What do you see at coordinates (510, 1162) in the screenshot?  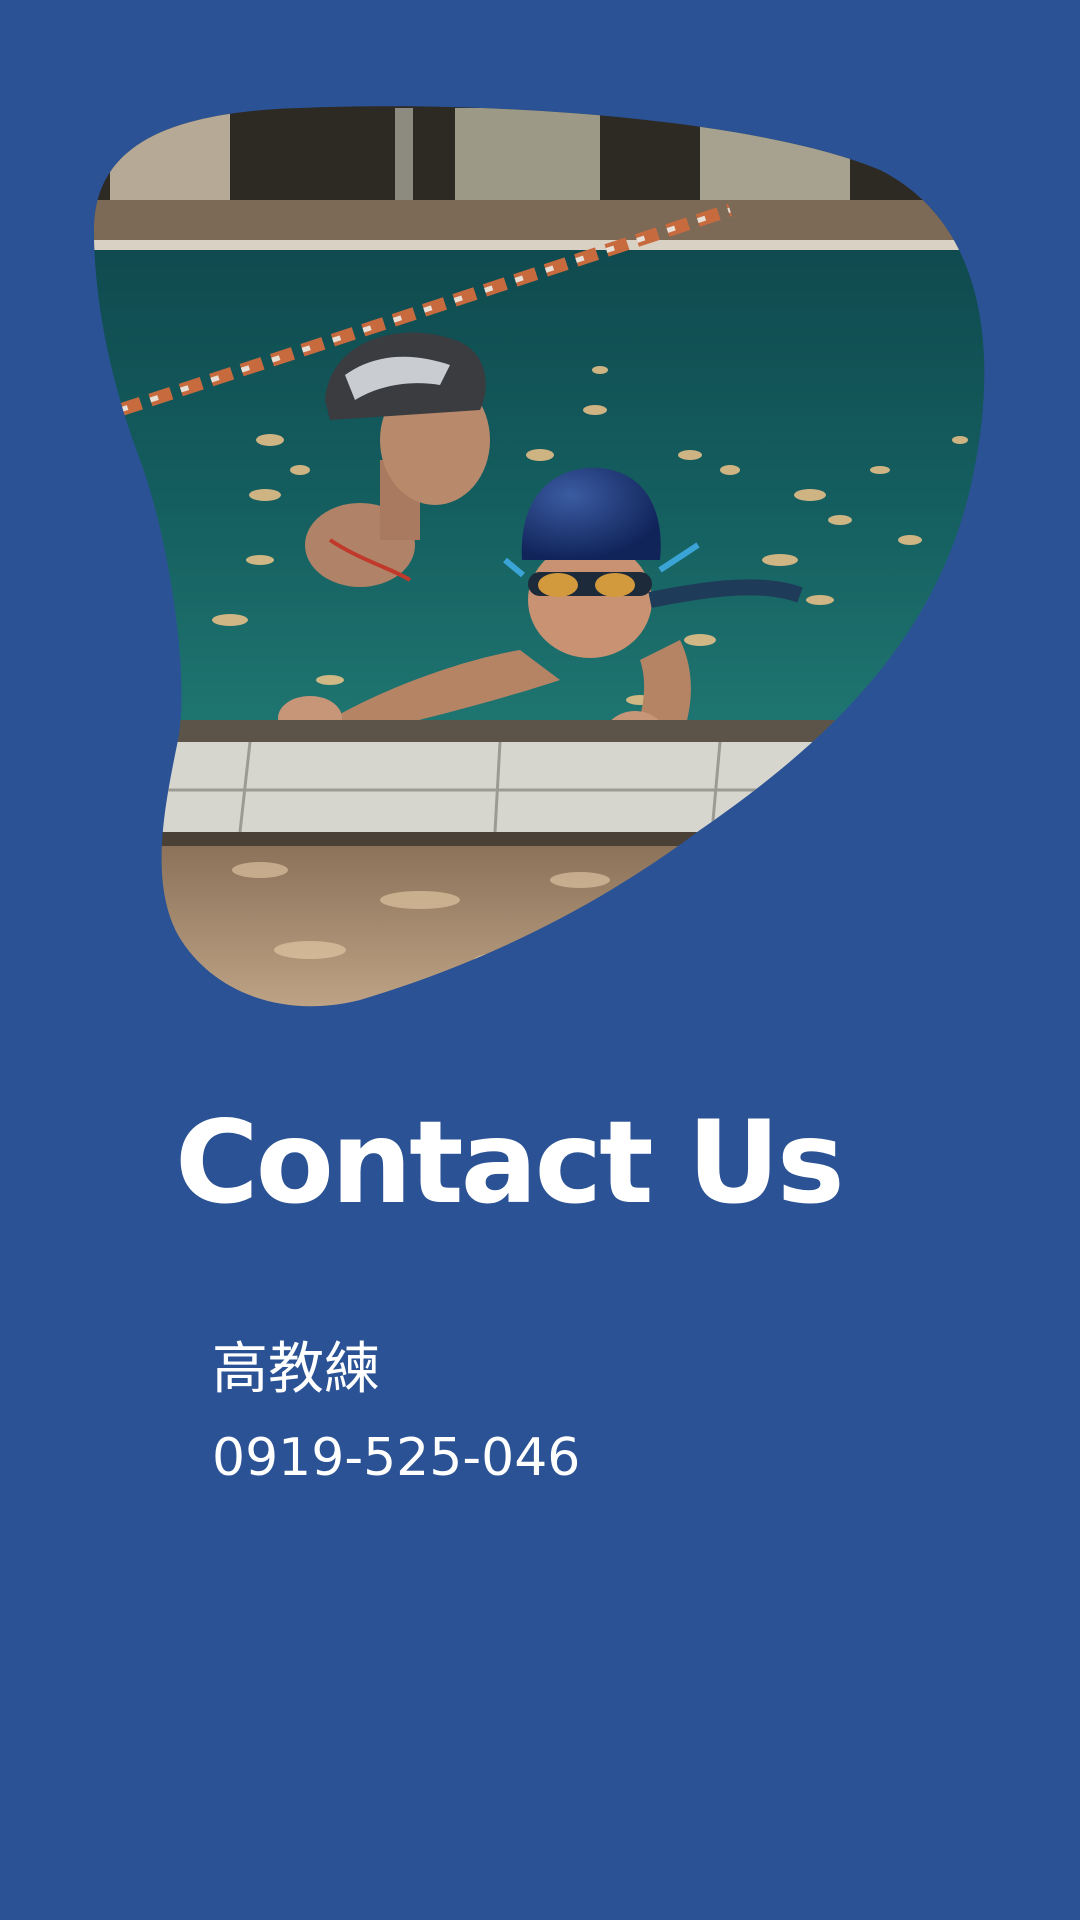 I see `page-title: Contact Us` at bounding box center [510, 1162].